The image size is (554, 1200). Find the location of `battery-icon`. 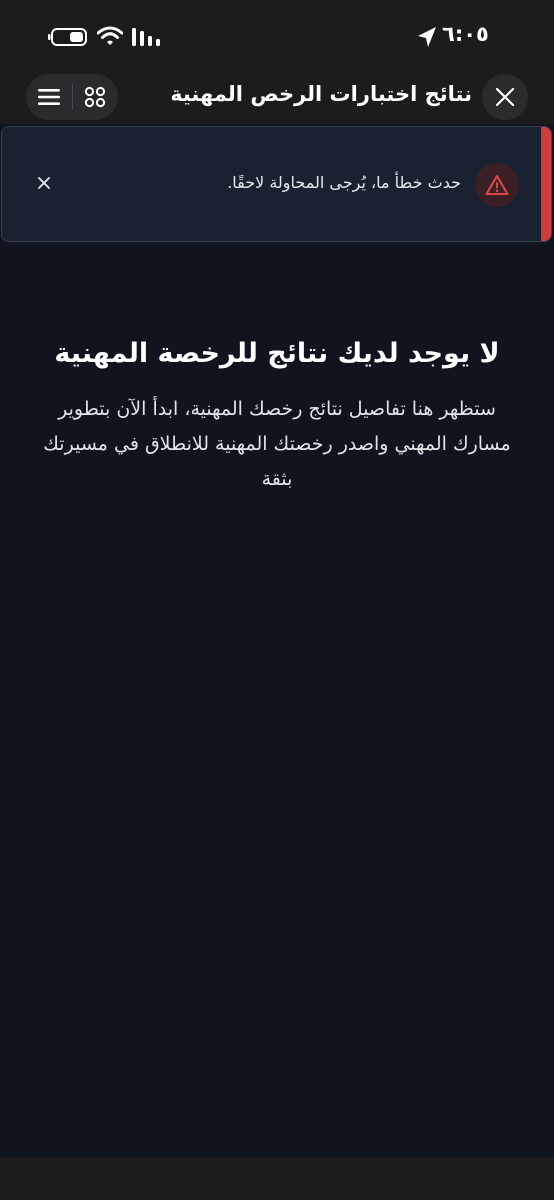

battery-icon is located at coordinates (67, 37).